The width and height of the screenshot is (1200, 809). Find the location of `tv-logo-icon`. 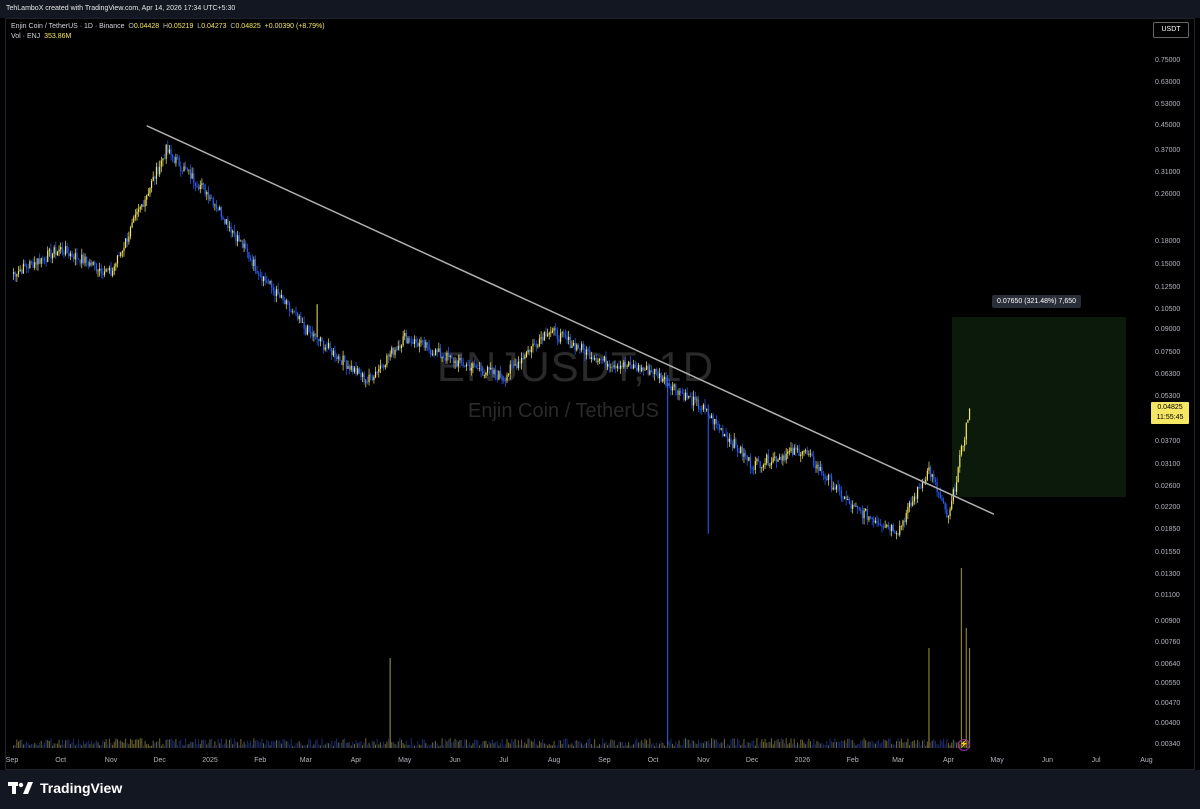

tv-logo-icon is located at coordinates (20, 788).